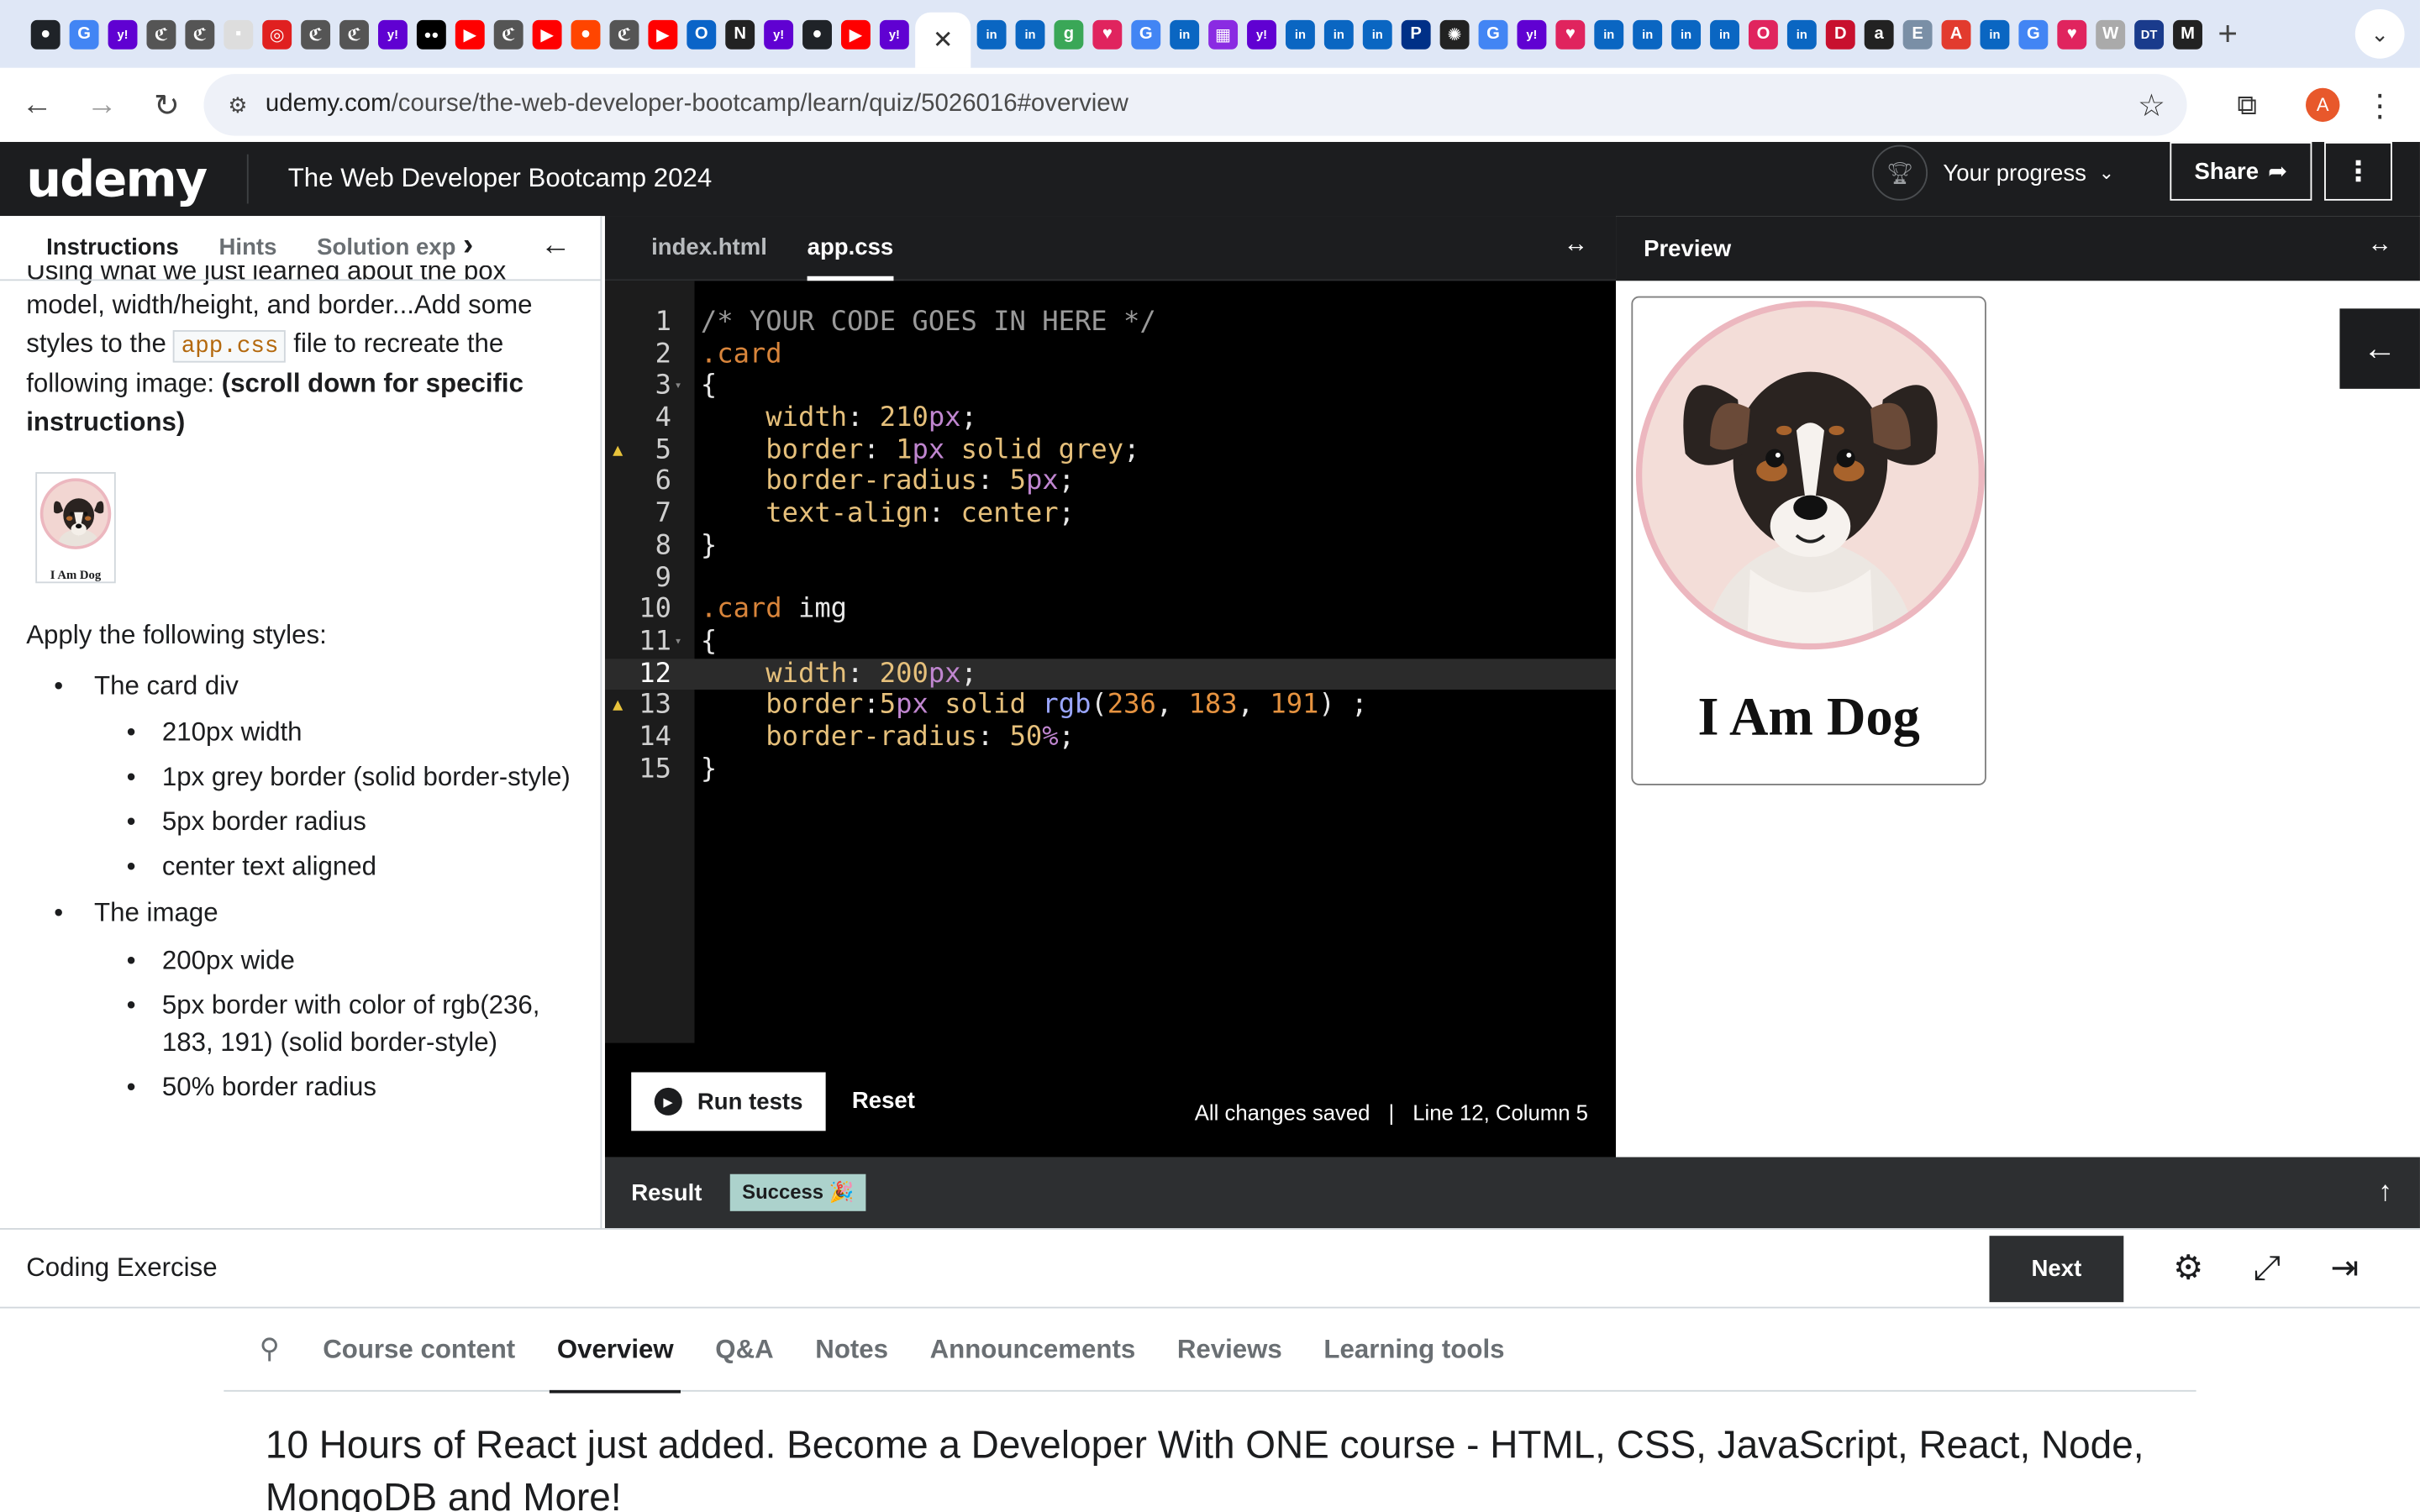 This screenshot has height=1512, width=2420. I want to click on progress-dropdown: 🏆︎ Your progress ⌄, so click(1992, 172).